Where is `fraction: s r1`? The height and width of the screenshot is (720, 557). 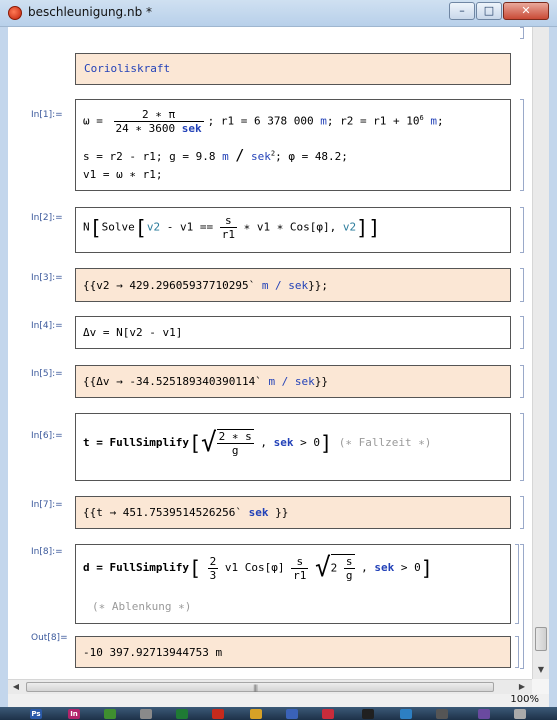 fraction: s r1 is located at coordinates (228, 227).